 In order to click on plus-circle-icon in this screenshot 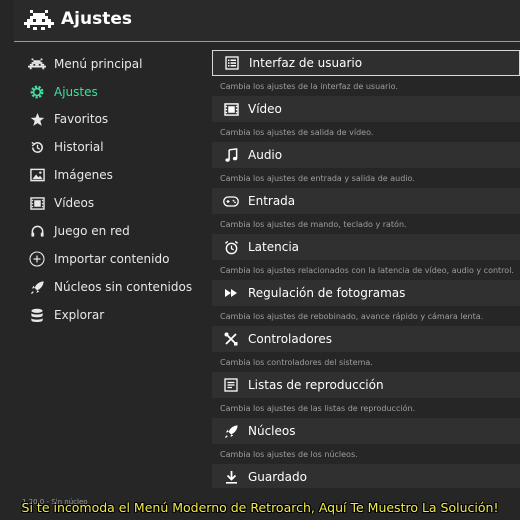, I will do `click(37, 259)`.